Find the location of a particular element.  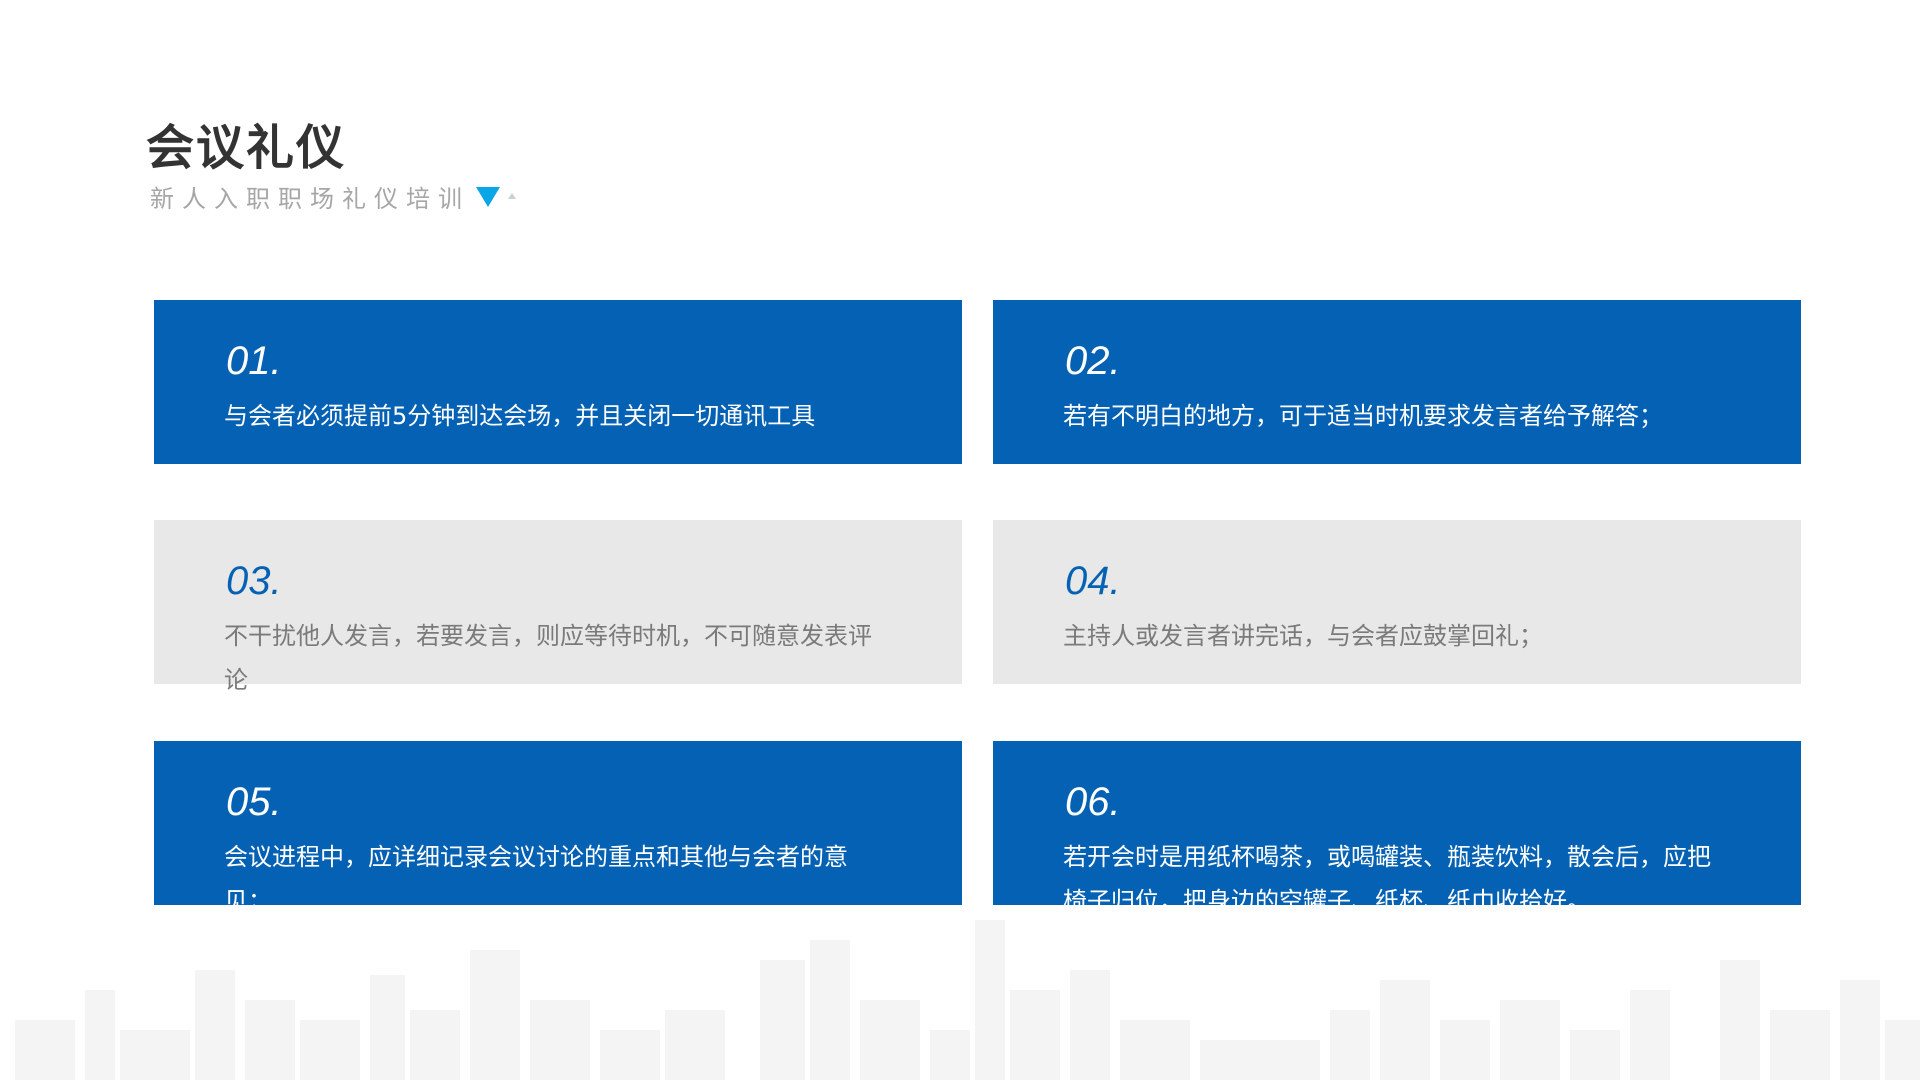

card-text: 不干扰他人发言，若要发言，则应等待时机，不可随意发表评论 is located at coordinates (548, 658).